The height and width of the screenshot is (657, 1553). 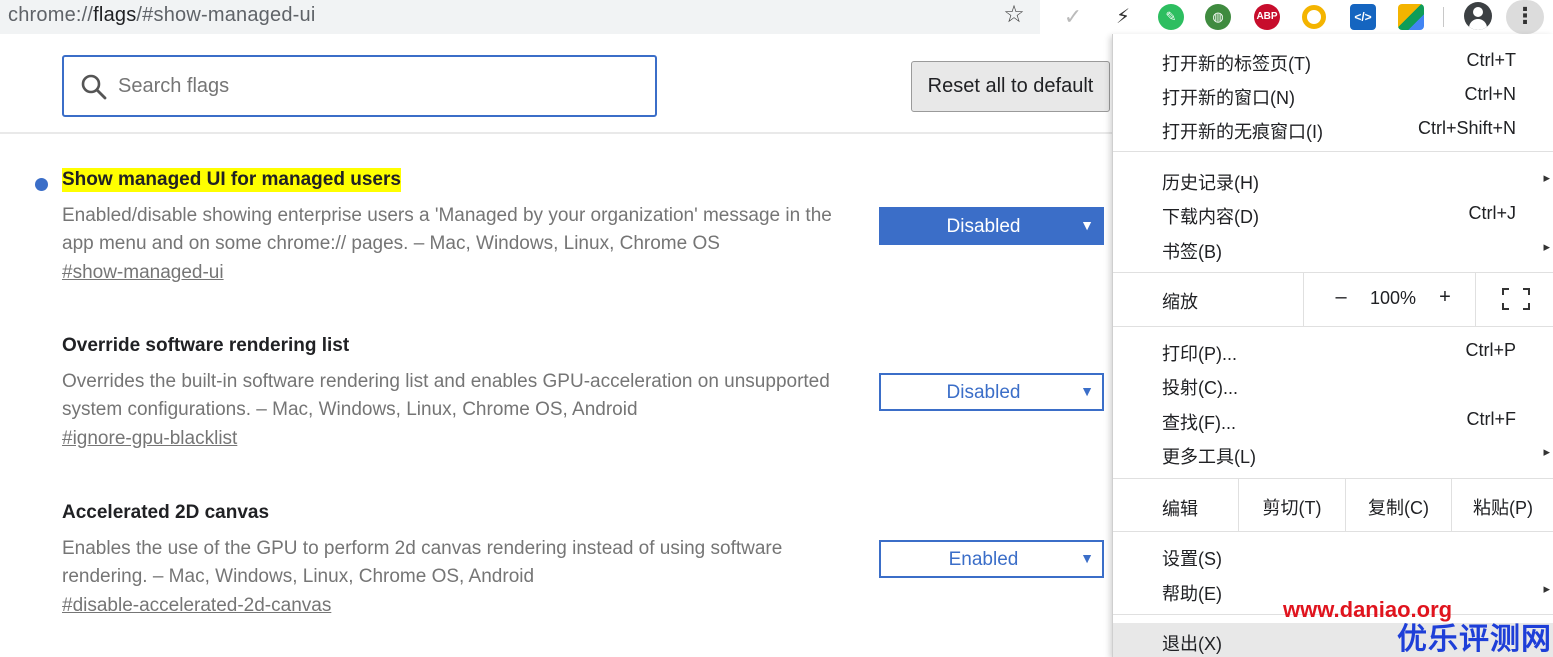 What do you see at coordinates (368, 86) in the screenshot?
I see `search-input` at bounding box center [368, 86].